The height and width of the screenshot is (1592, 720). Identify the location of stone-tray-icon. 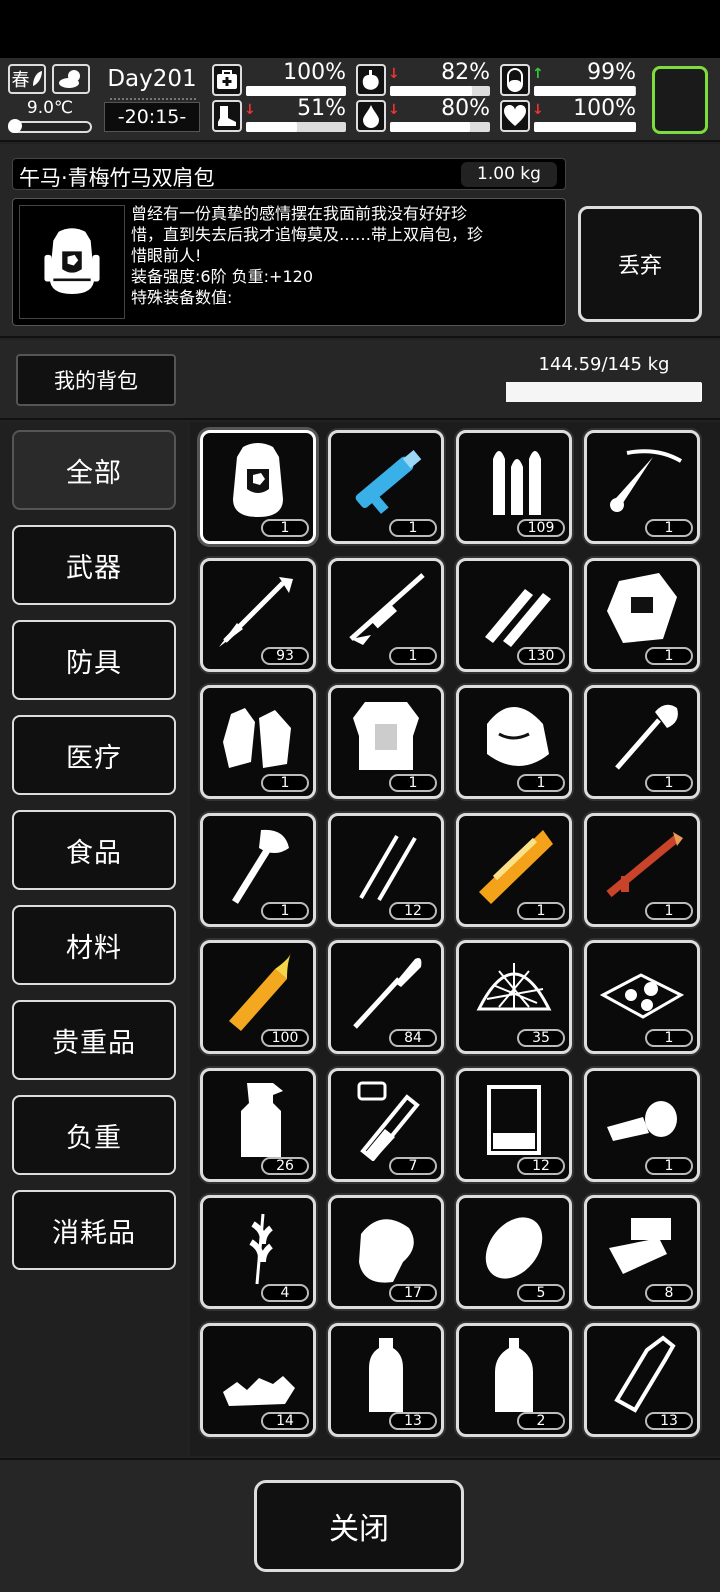
(642, 996).